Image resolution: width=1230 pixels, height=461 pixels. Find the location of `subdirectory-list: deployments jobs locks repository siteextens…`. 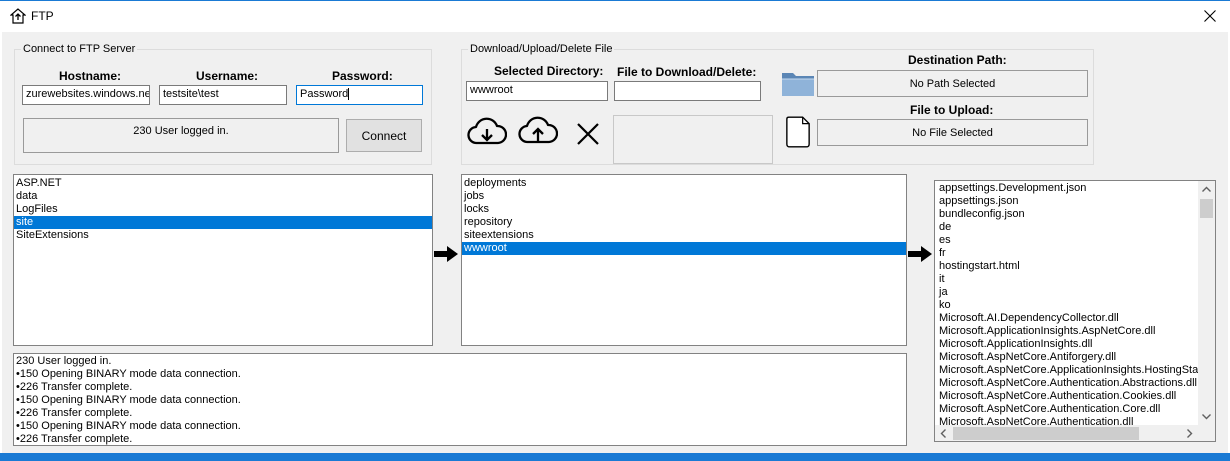

subdirectory-list: deployments jobs locks repository siteextens… is located at coordinates (684, 260).